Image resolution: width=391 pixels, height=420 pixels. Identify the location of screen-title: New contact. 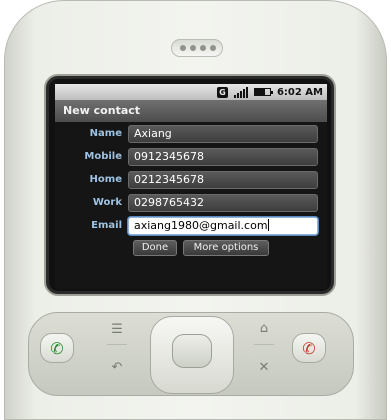
(191, 111).